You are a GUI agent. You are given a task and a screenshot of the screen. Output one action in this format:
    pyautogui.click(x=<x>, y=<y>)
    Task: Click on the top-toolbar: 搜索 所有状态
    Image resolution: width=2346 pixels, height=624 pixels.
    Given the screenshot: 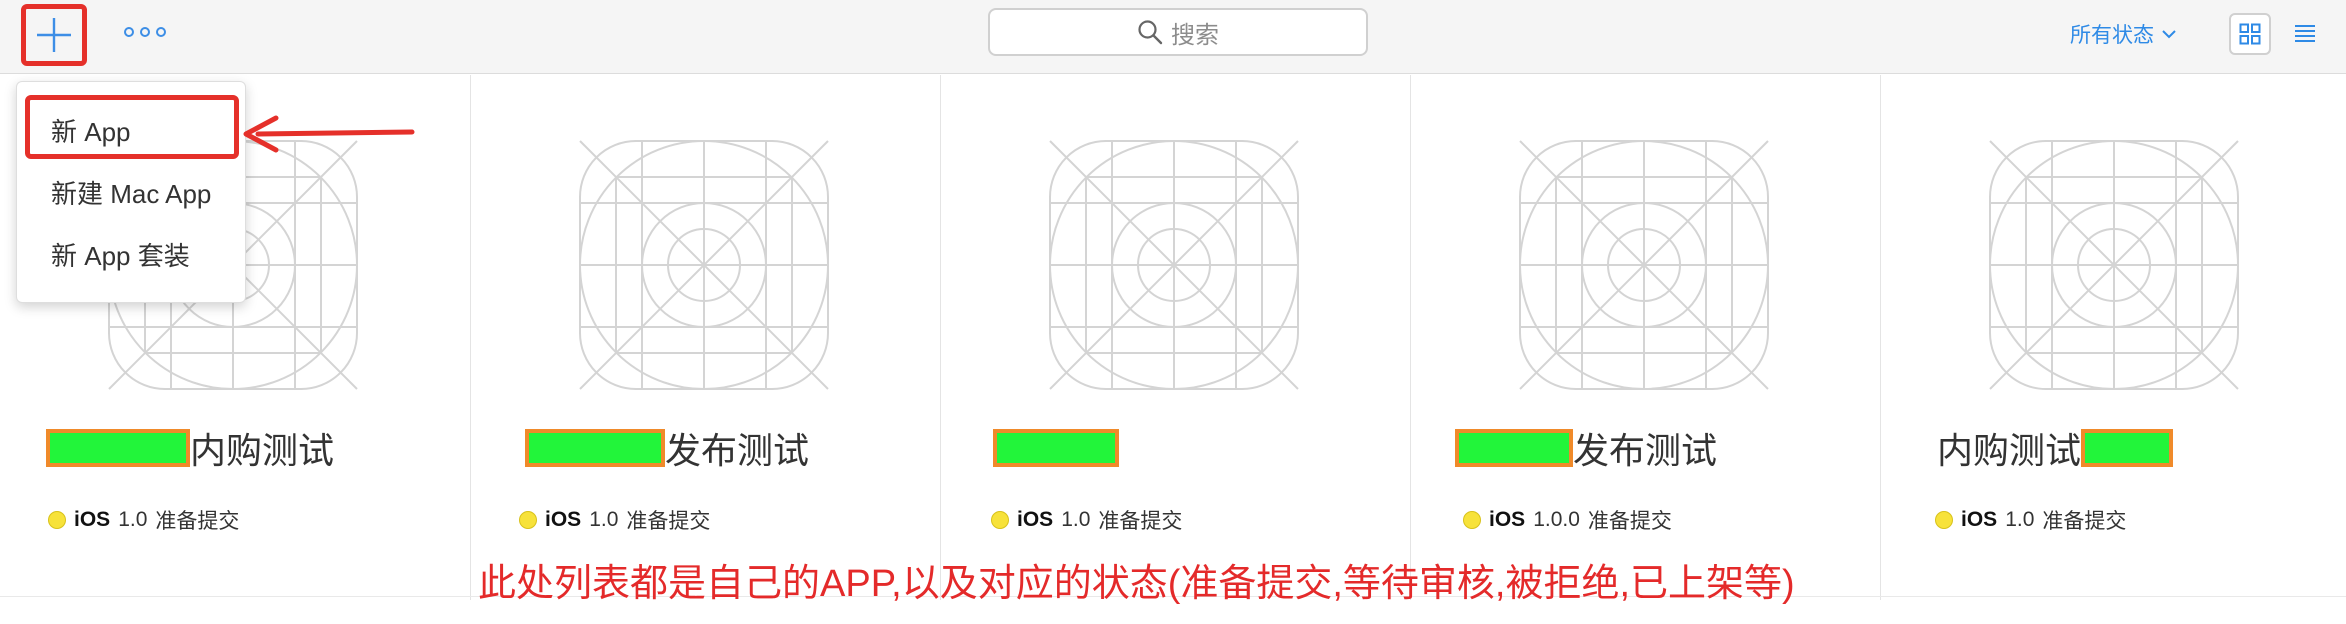 What is the action you would take?
    pyautogui.click(x=1173, y=37)
    